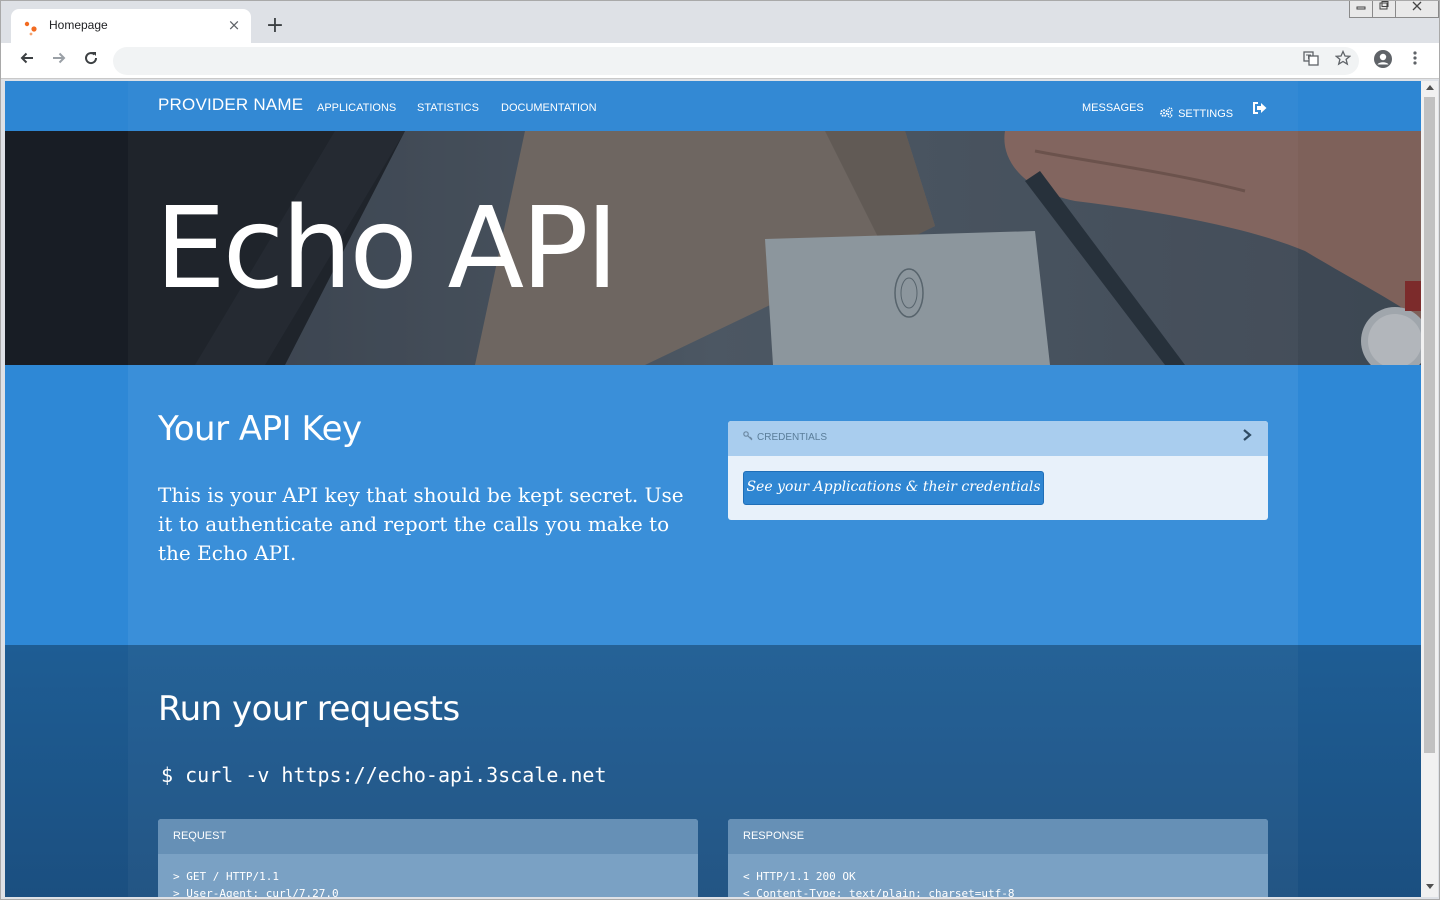  Describe the element at coordinates (720, 22) in the screenshot. I see `tab-strip: Homepage × +` at that location.